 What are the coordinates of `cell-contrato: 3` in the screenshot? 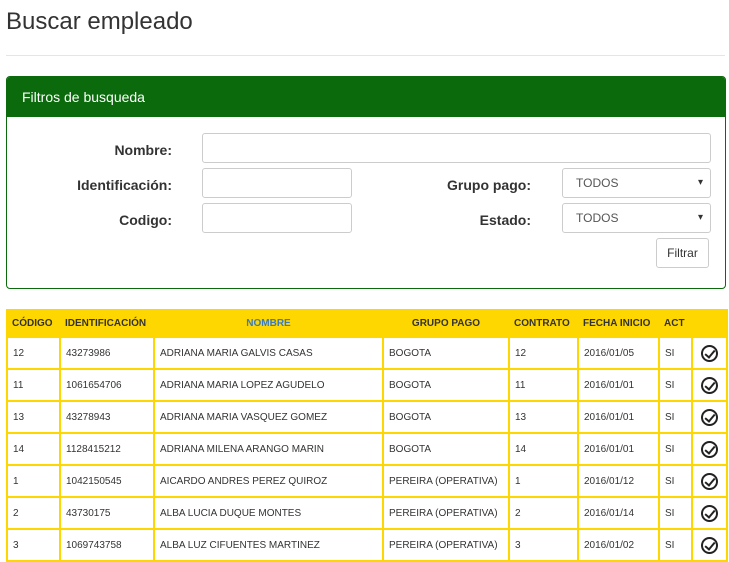 It's located at (543, 545).